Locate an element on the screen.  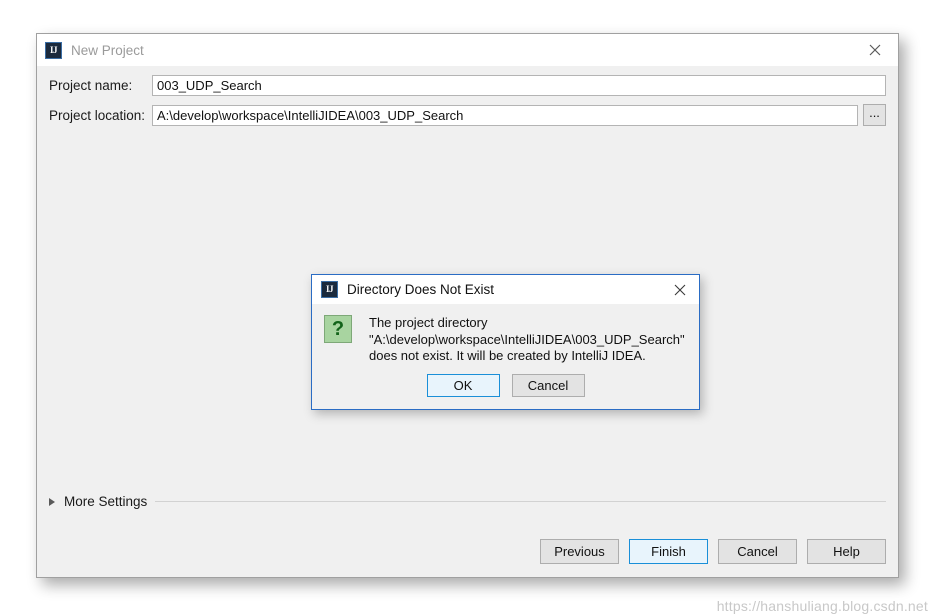
project-name-row: Project name: 003_UDP_Search is located at coordinates (467, 85).